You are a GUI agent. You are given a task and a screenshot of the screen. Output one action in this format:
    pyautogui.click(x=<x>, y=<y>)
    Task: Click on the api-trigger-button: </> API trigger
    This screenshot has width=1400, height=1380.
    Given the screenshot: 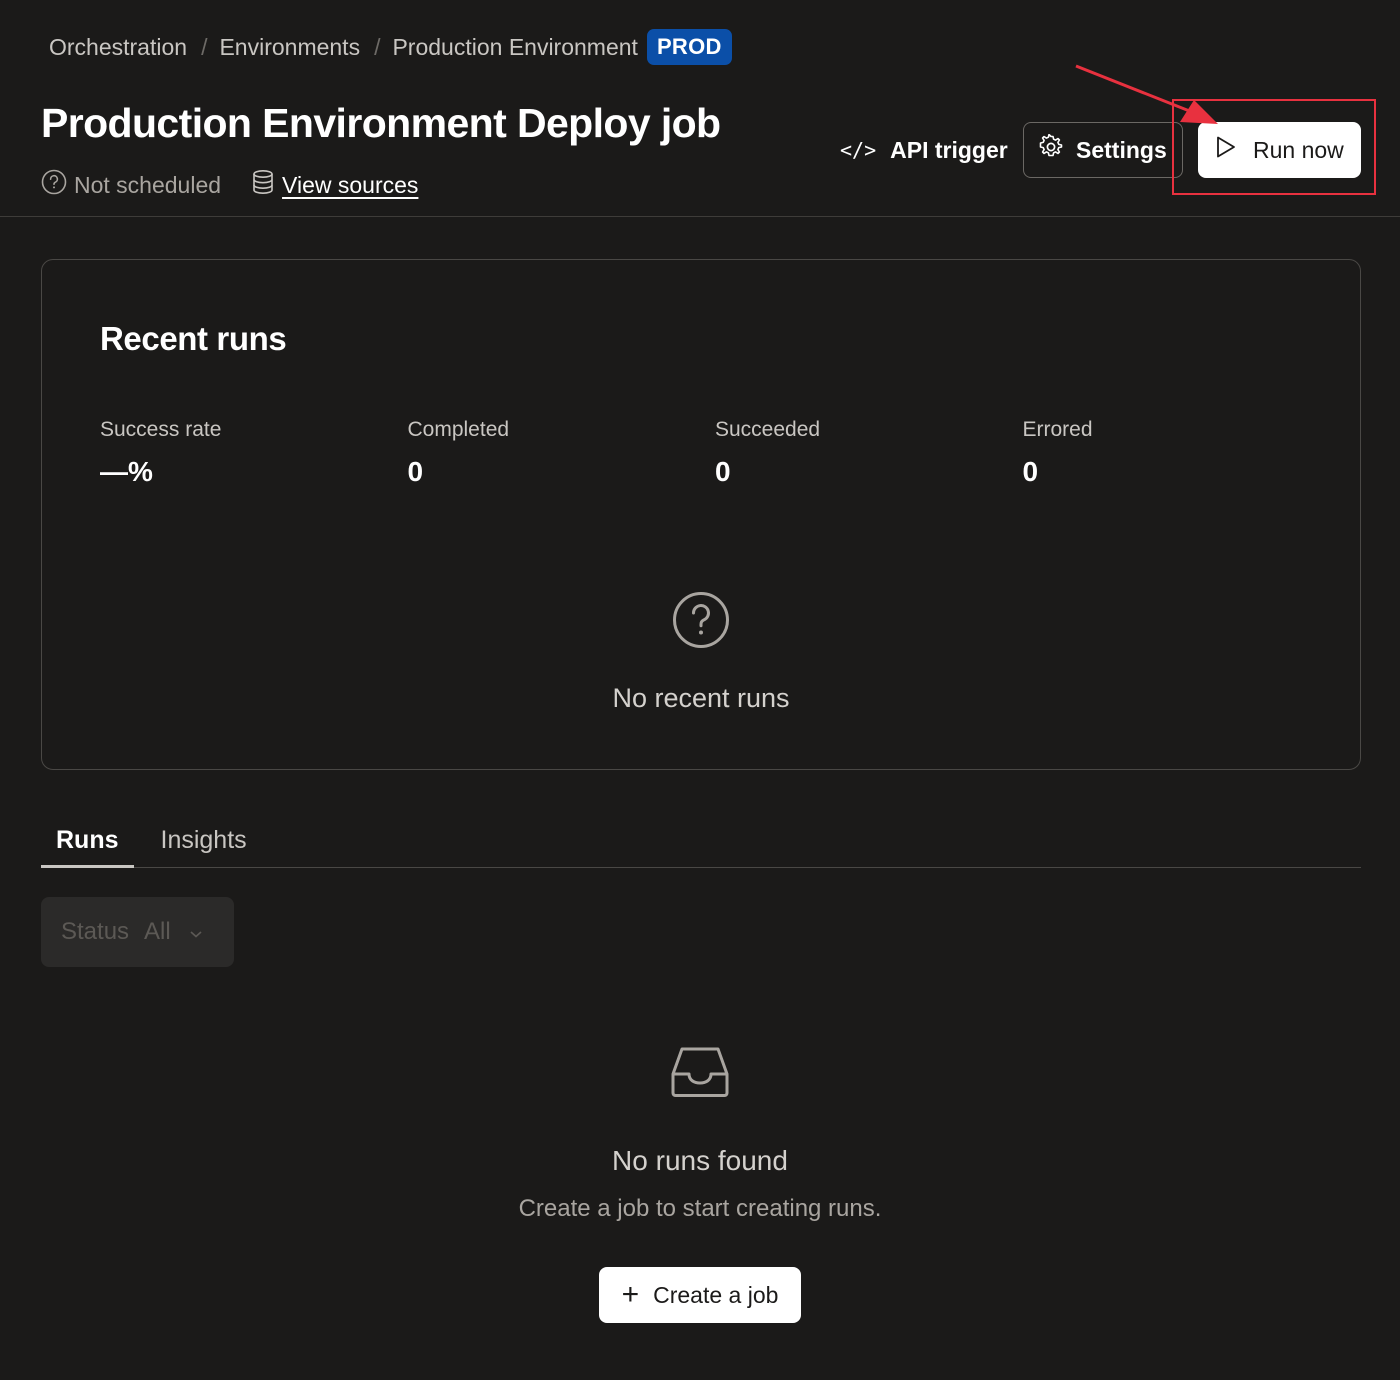 What is the action you would take?
    pyautogui.click(x=924, y=150)
    